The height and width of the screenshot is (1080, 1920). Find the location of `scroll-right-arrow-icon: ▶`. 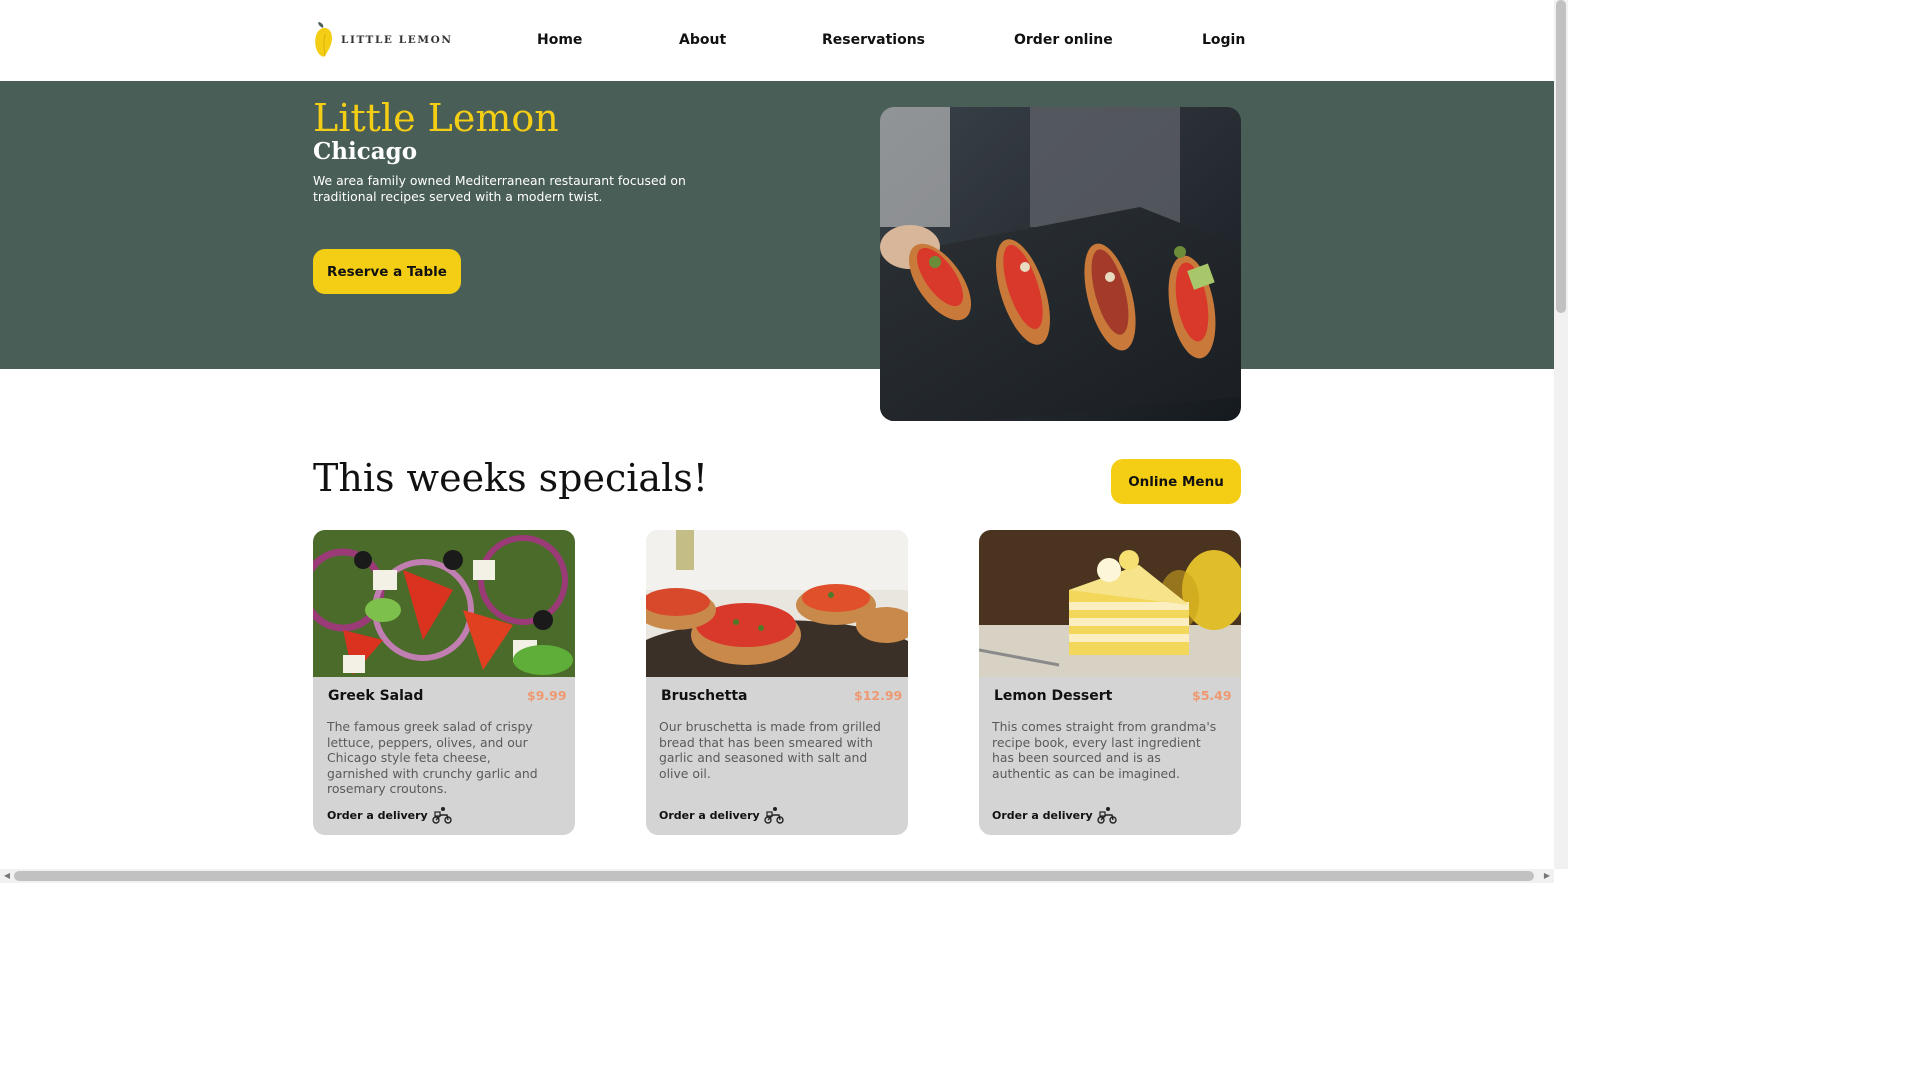

scroll-right-arrow-icon: ▶ is located at coordinates (1547, 876).